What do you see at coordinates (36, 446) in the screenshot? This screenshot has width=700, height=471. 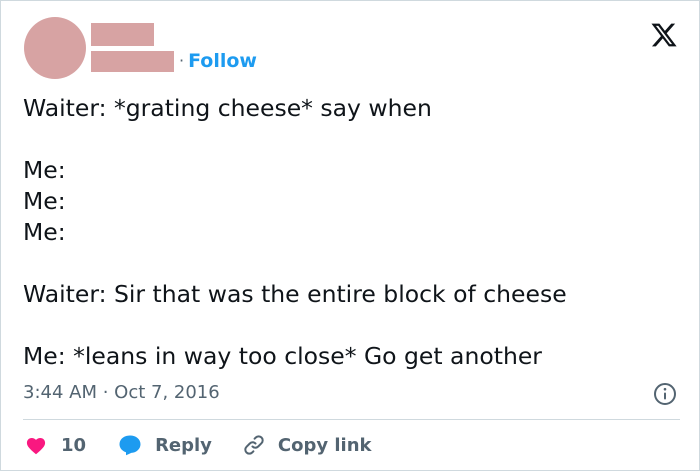 I see `heart-icon` at bounding box center [36, 446].